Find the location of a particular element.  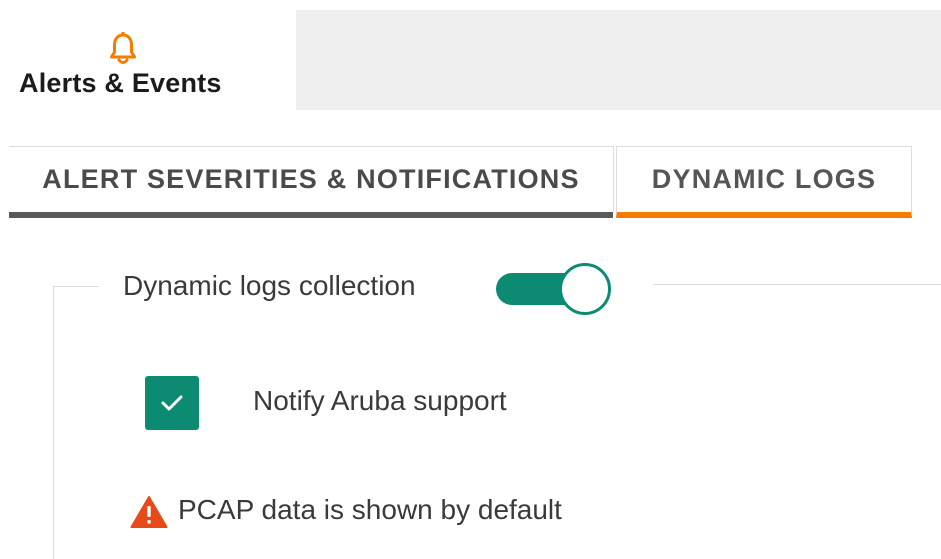

tab-dynamic-logs: DYNAMIC LOGS is located at coordinates (764, 182).